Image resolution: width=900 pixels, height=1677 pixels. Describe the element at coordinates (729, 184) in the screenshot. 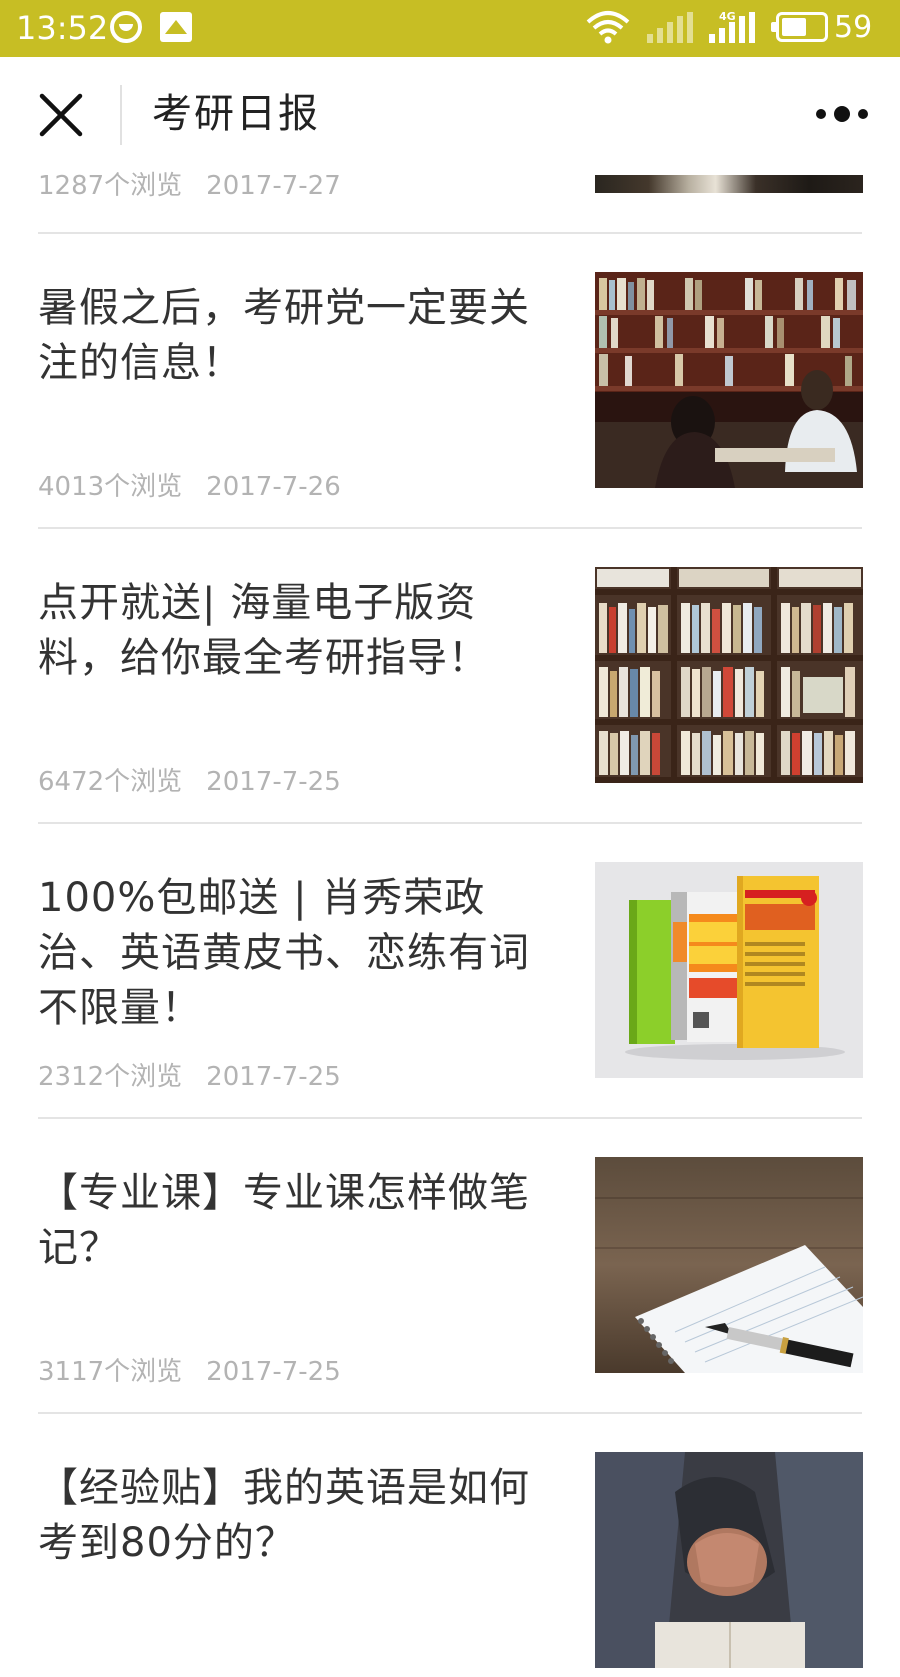

I see `partial-item-thumbnail` at that location.